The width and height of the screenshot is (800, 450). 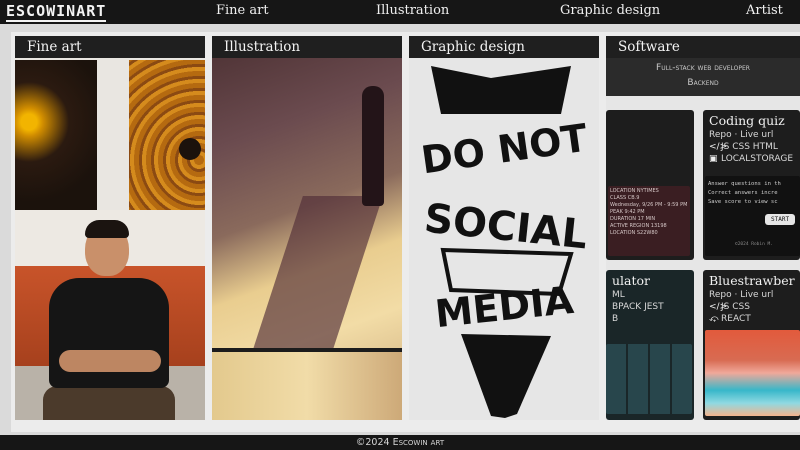 I want to click on coding-quiz-links: Repo · Live url, so click(x=751, y=135).